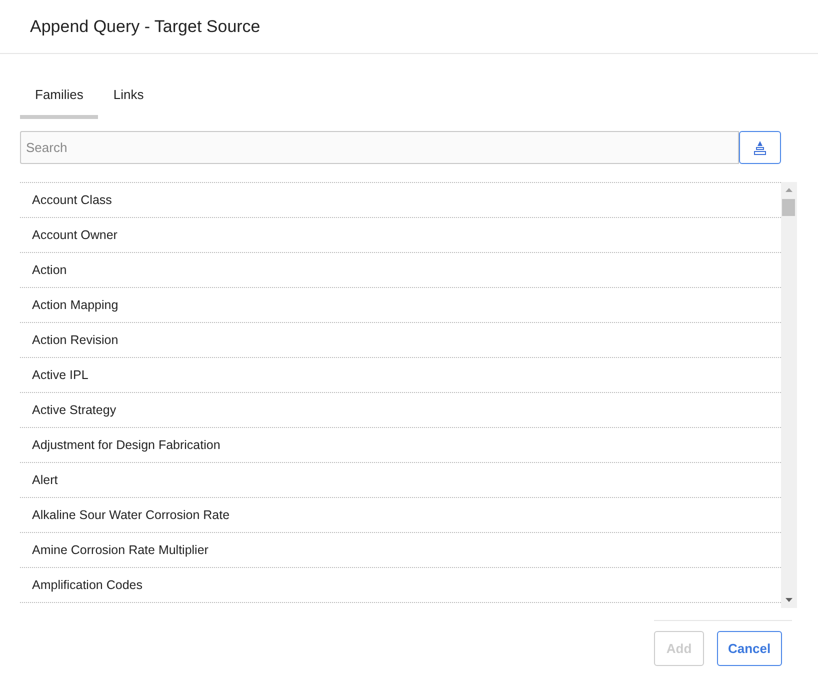  I want to click on list-item: Active Strategy, so click(400, 410).